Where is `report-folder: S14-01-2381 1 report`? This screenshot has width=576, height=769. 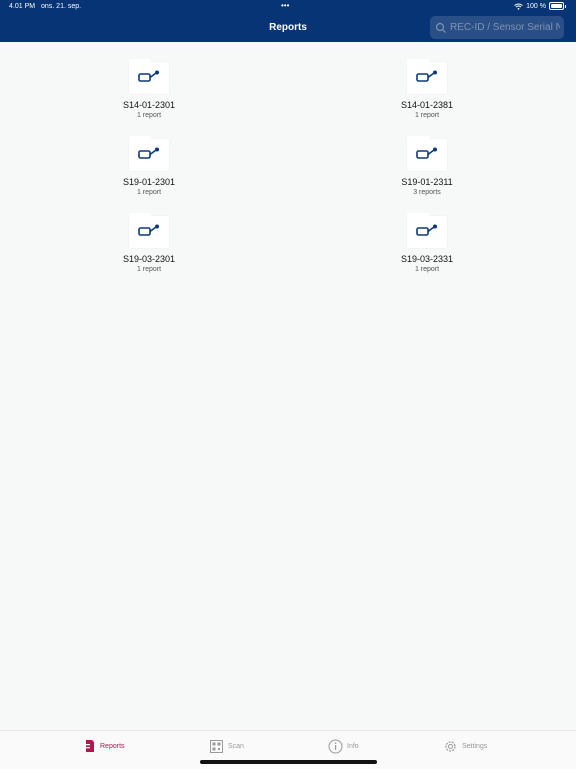 report-folder: S14-01-2381 1 report is located at coordinates (427, 89).